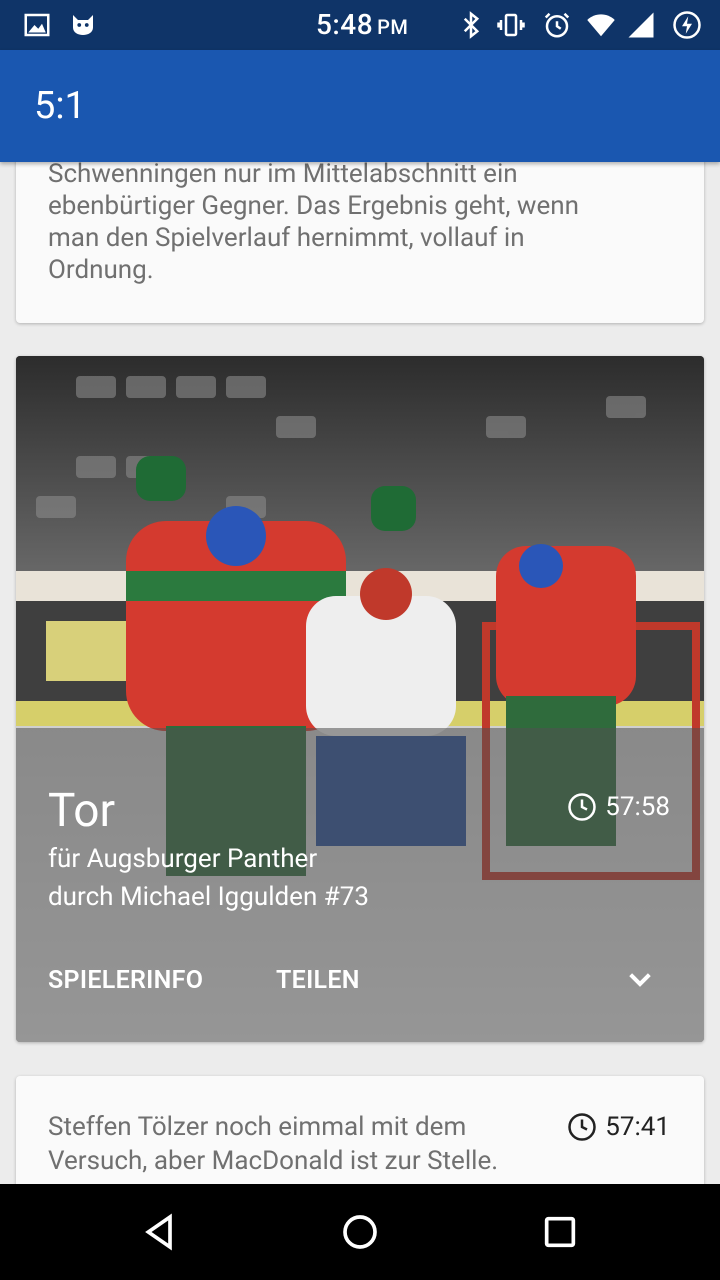 The image size is (720, 1280). I want to click on status-bar: 5:48 PM, so click(360, 25).